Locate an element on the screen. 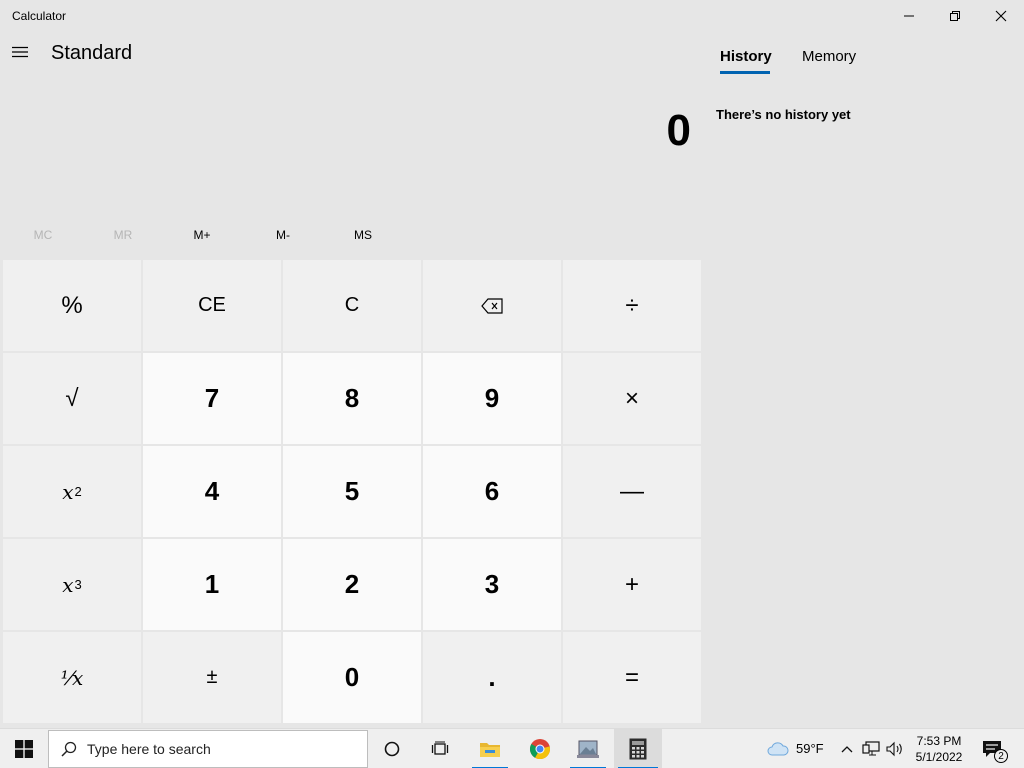 The width and height of the screenshot is (1024, 768). photos-app-icon is located at coordinates (588, 749).